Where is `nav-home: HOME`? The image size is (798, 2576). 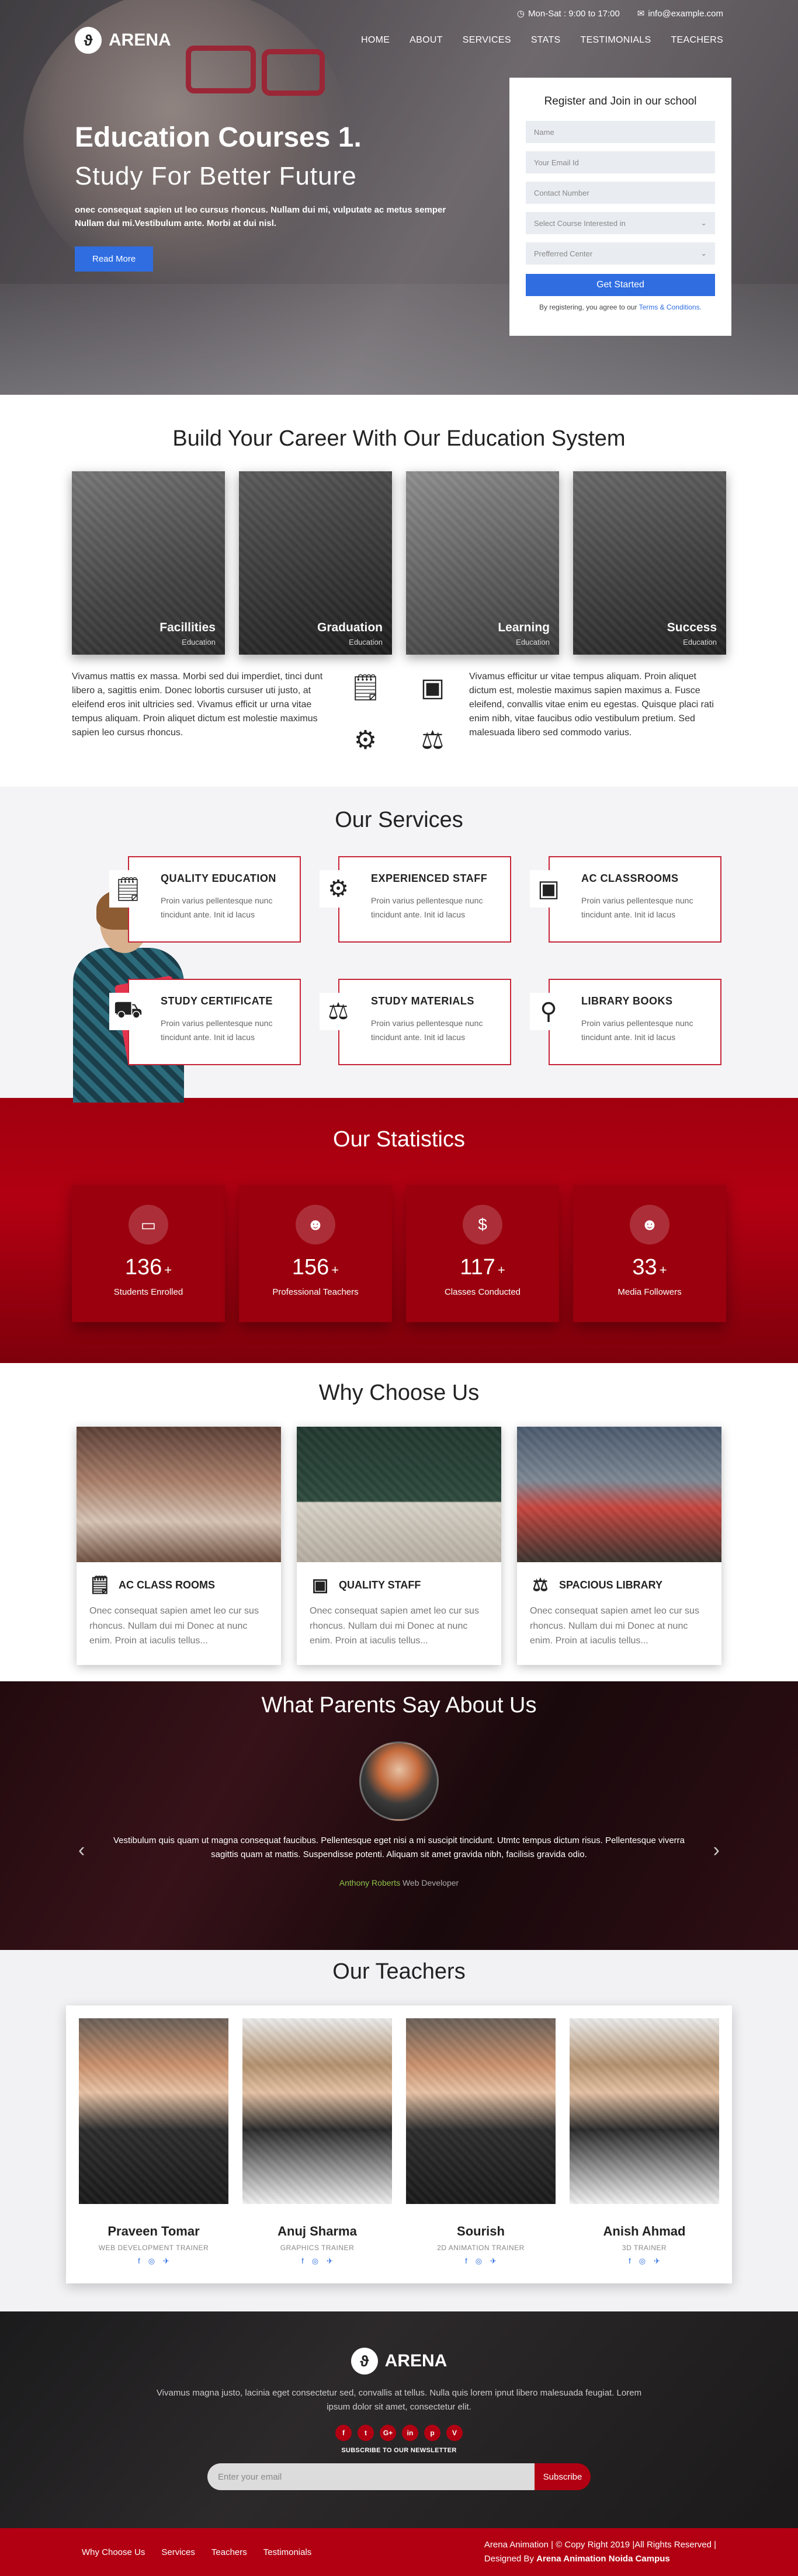
nav-home: HOME is located at coordinates (375, 40).